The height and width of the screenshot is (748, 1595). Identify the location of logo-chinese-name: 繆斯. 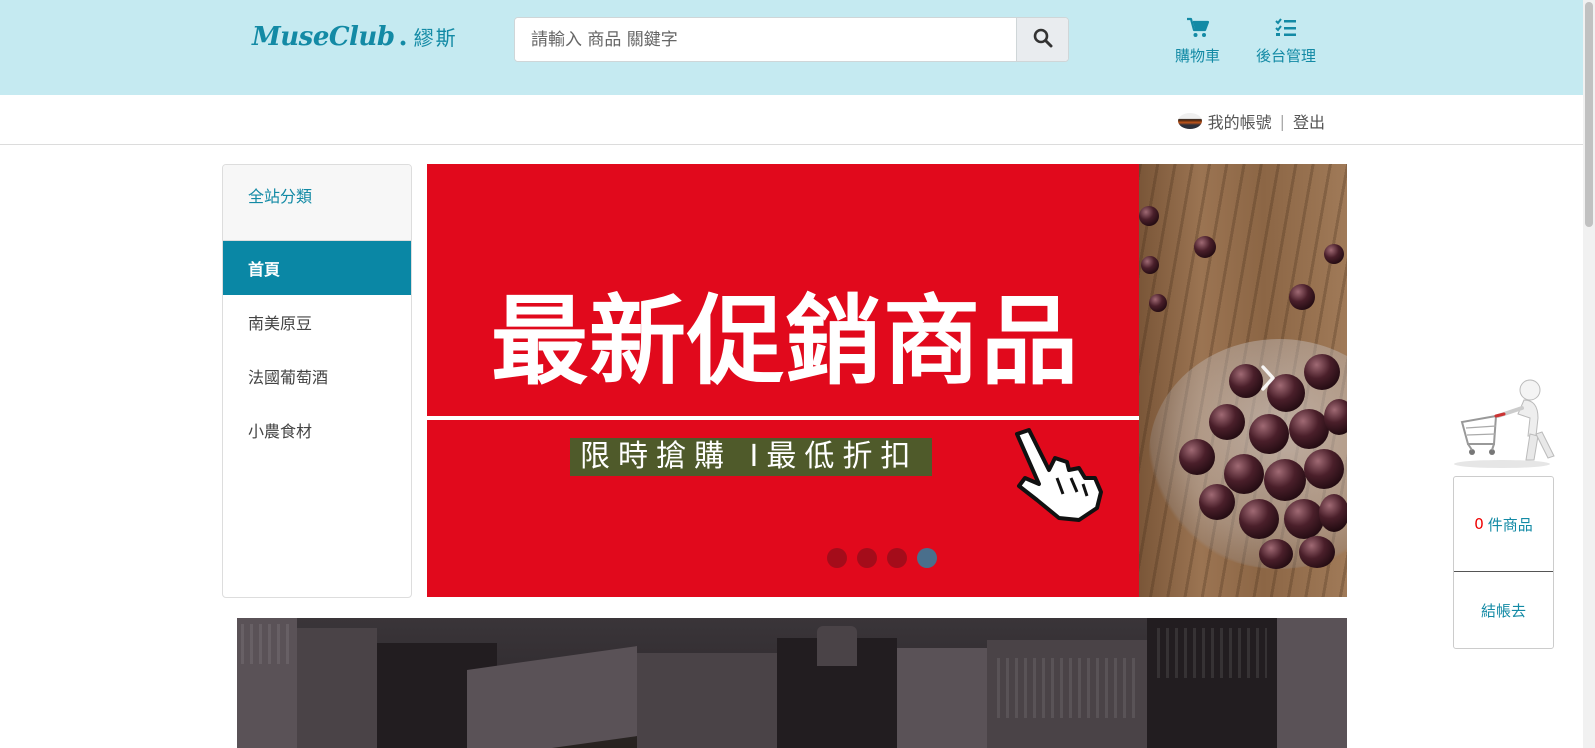
(435, 38).